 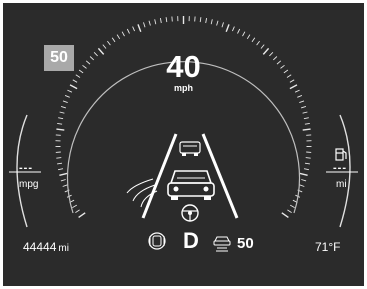 I want to click on odometer: 44444 mi, so click(x=46, y=247).